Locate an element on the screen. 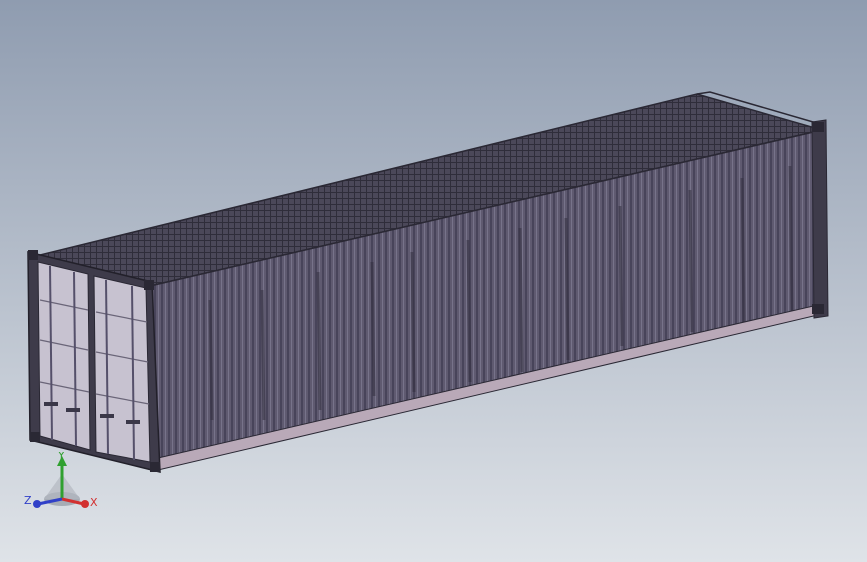  y-axis-label: Y is located at coordinates (61, 457).